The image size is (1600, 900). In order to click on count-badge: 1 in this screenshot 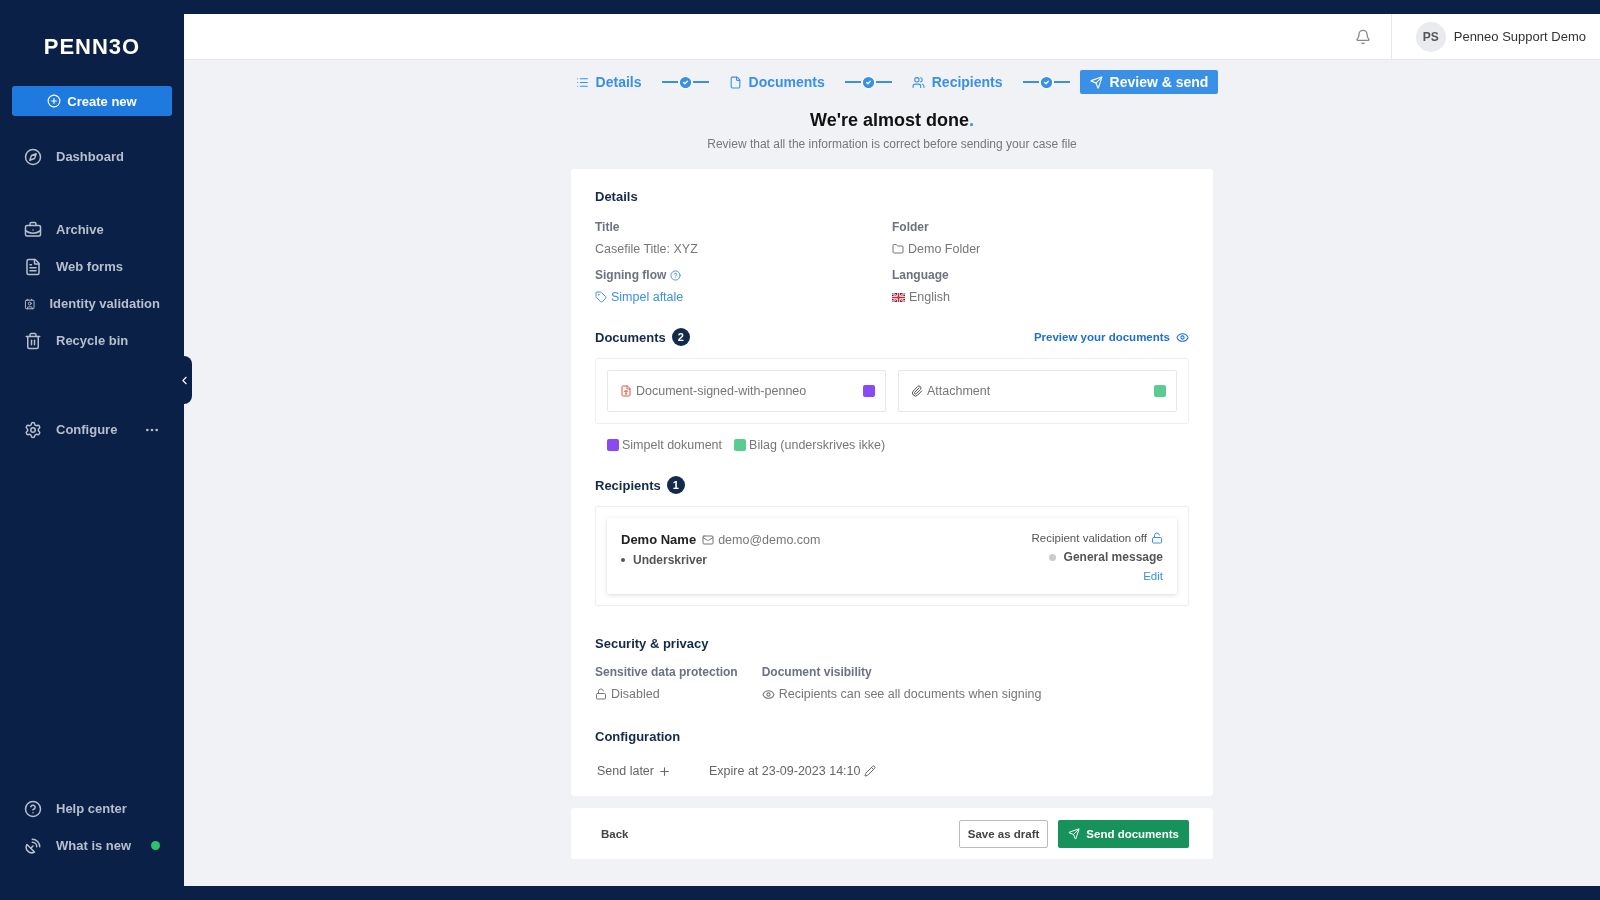, I will do `click(675, 485)`.